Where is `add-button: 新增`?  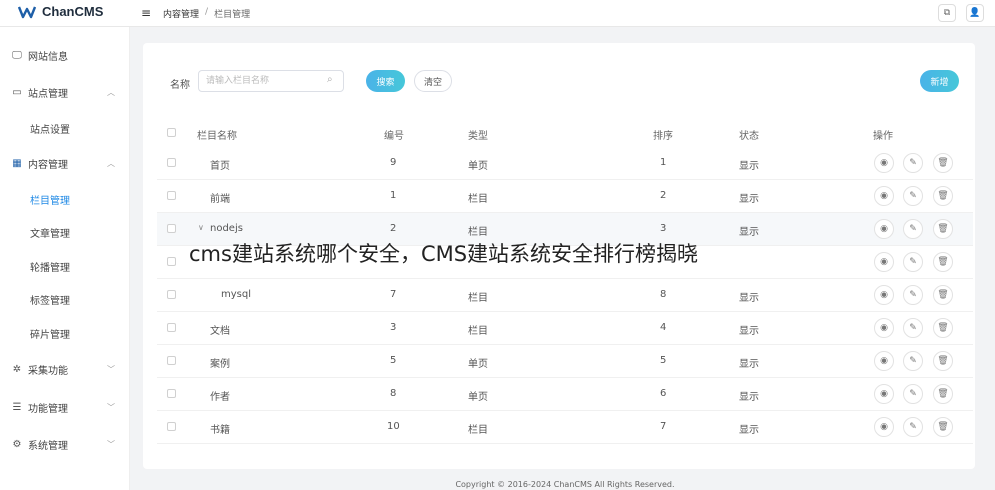
add-button: 新增 is located at coordinates (939, 81).